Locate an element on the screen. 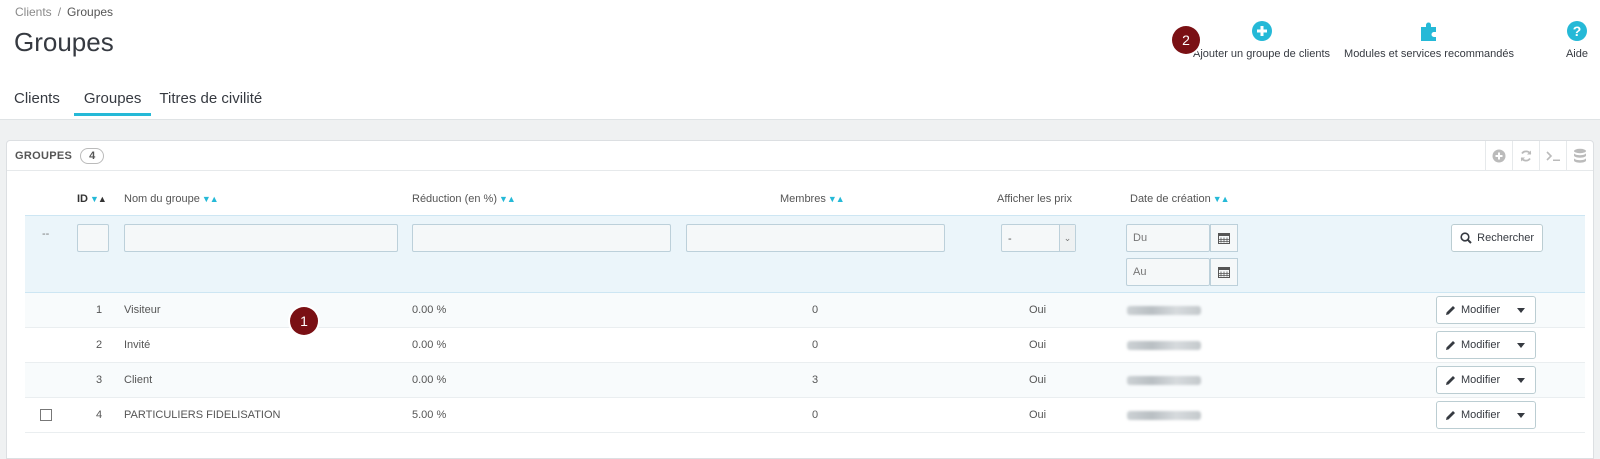 The height and width of the screenshot is (459, 1600). row-name: Invité is located at coordinates (137, 345).